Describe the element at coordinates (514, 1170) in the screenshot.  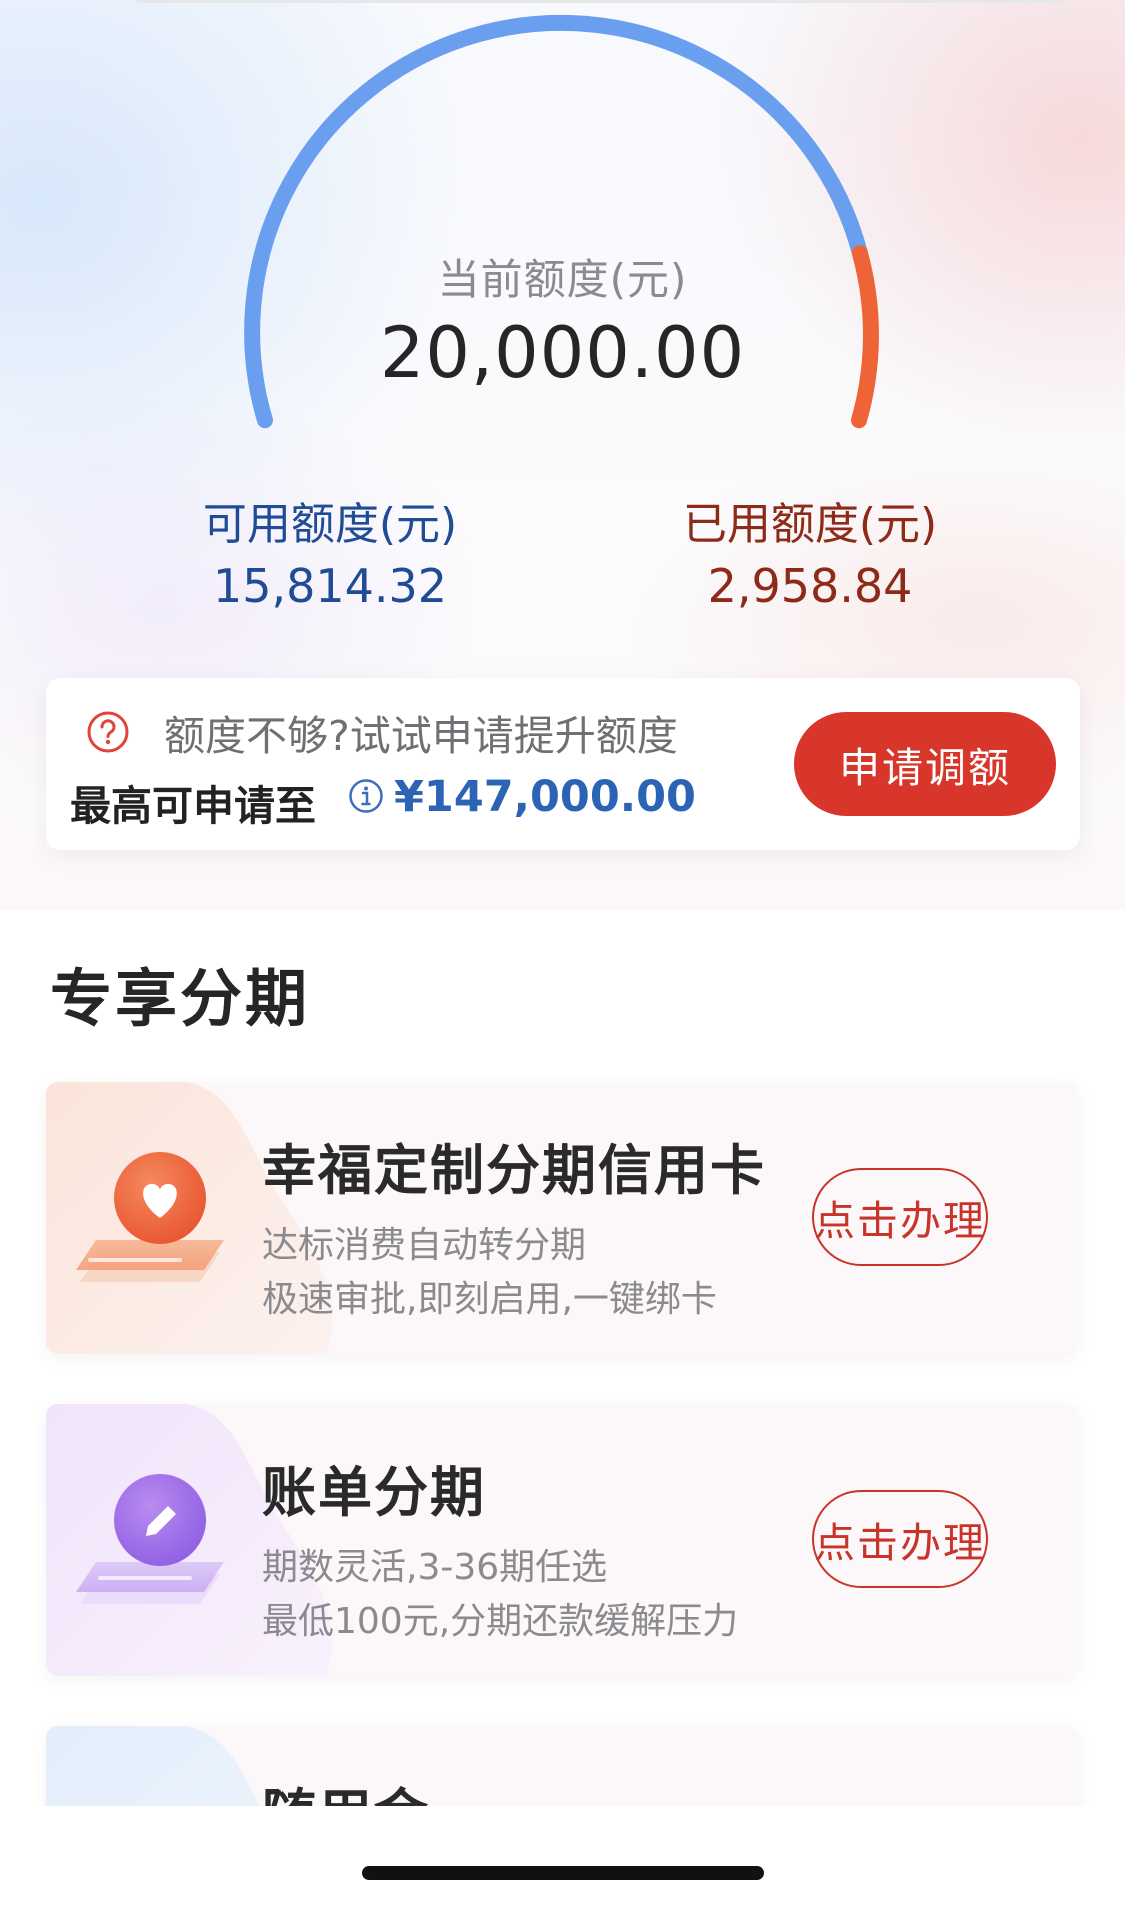
I see `promo-title: 幸福定制分期信用卡` at that location.